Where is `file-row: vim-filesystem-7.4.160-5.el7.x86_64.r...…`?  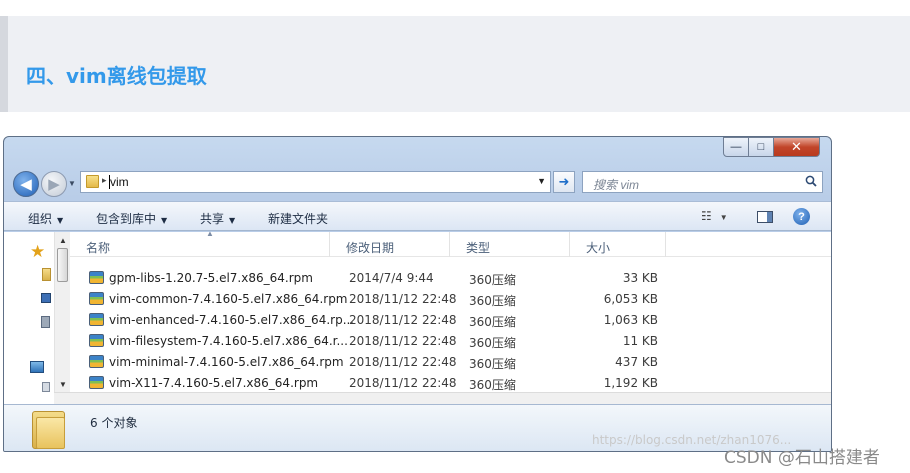
file-row: vim-filesystem-7.4.160-5.el7.x86_64.r...… is located at coordinates (450, 340).